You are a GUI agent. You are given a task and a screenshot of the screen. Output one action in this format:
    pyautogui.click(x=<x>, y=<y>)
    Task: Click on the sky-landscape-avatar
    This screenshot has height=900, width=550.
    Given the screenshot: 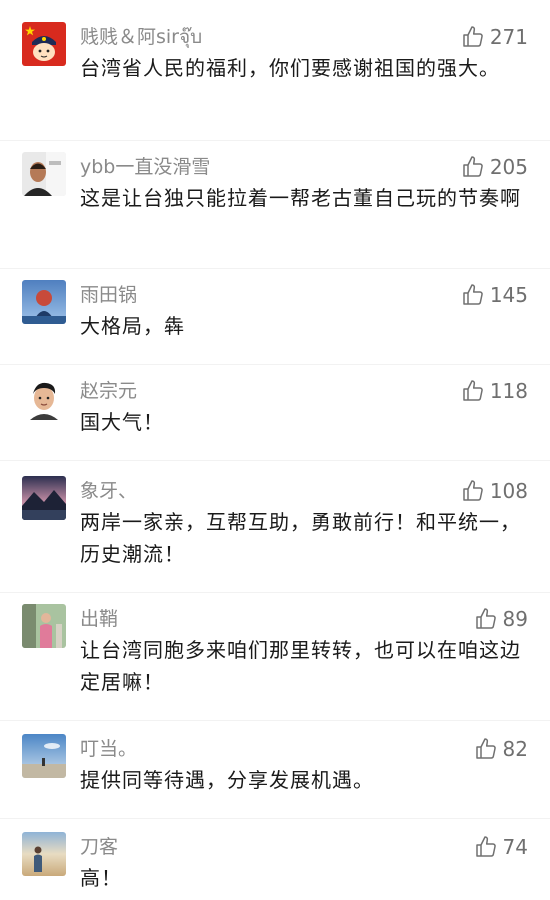 What is the action you would take?
    pyautogui.click(x=44, y=756)
    